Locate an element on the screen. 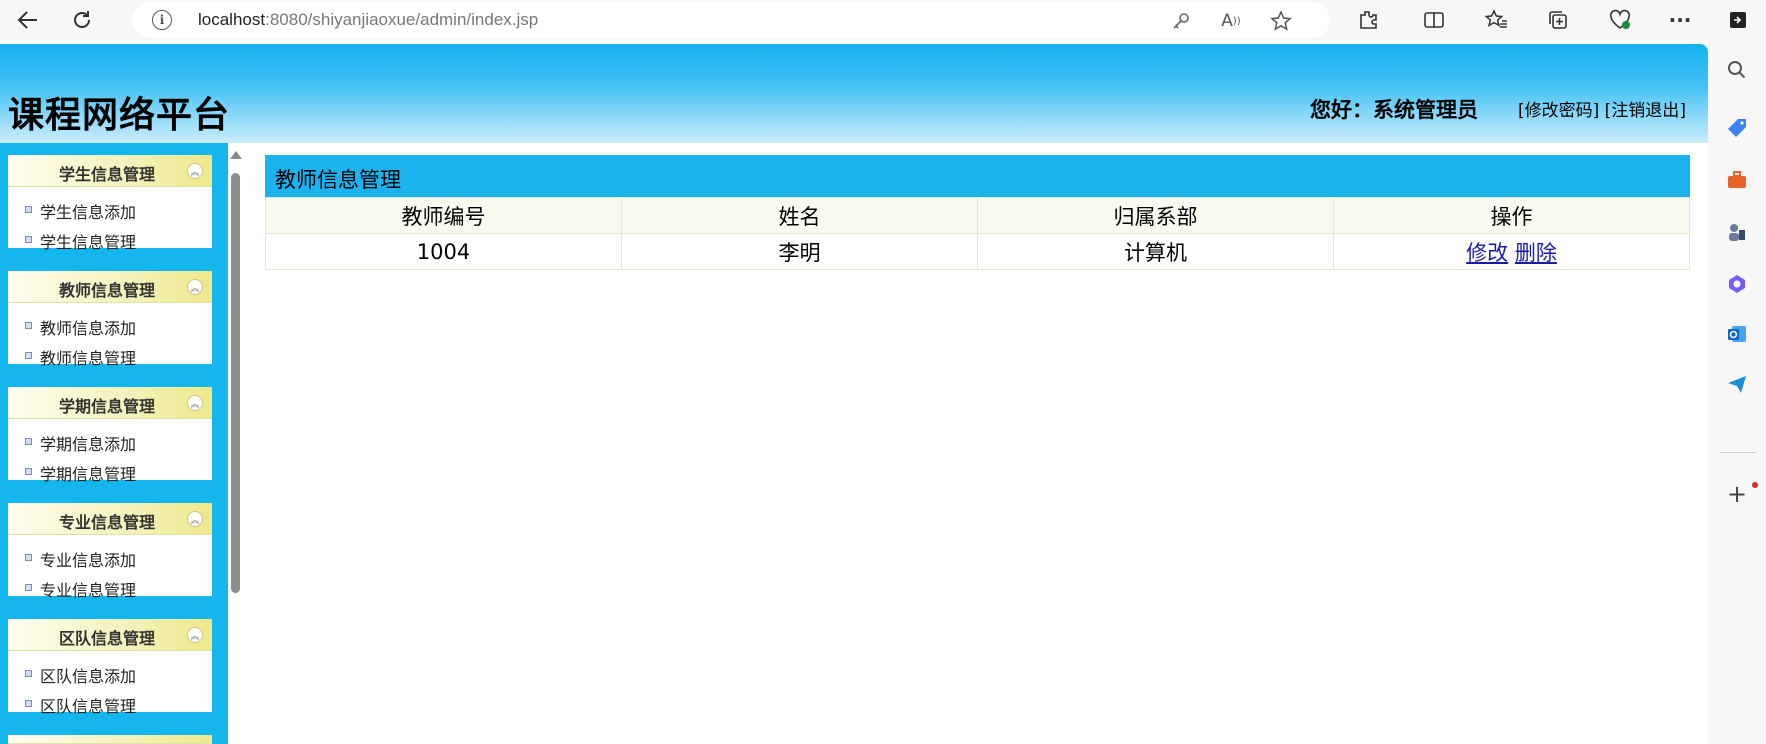  back-icon is located at coordinates (28, 20).